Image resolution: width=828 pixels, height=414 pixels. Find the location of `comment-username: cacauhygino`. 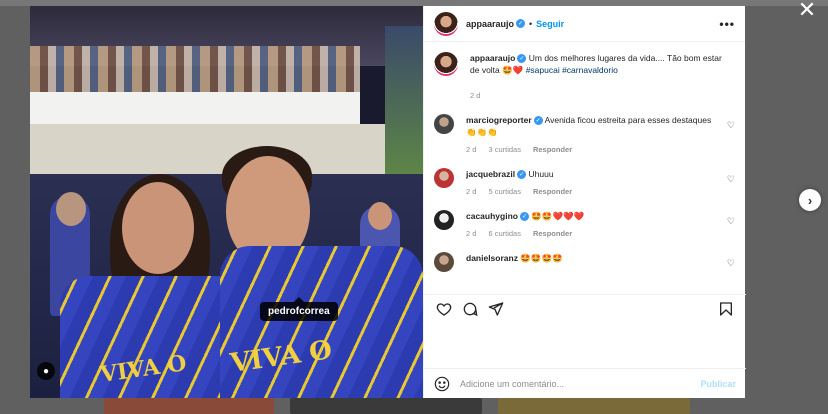

comment-username: cacauhygino is located at coordinates (492, 216).